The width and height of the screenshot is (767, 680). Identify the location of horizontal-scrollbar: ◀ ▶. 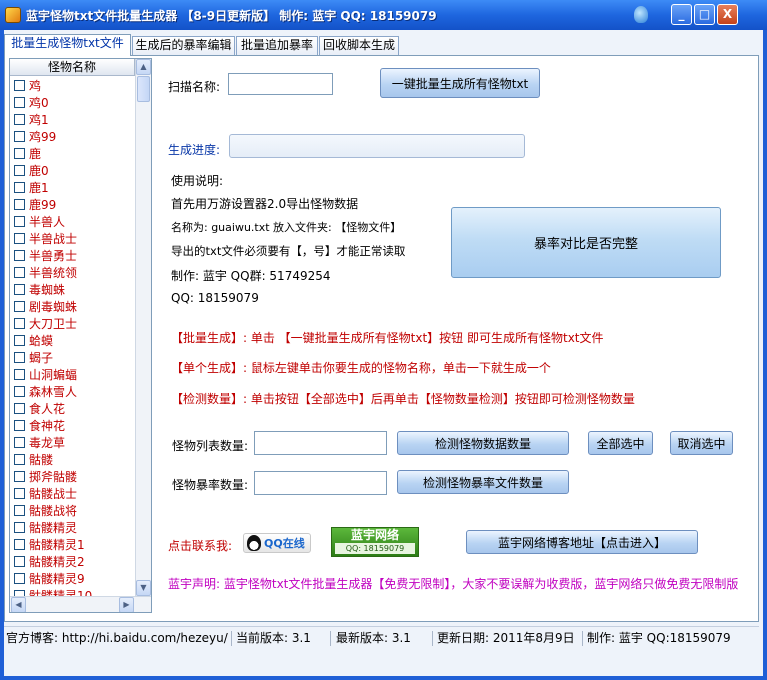
(80, 604).